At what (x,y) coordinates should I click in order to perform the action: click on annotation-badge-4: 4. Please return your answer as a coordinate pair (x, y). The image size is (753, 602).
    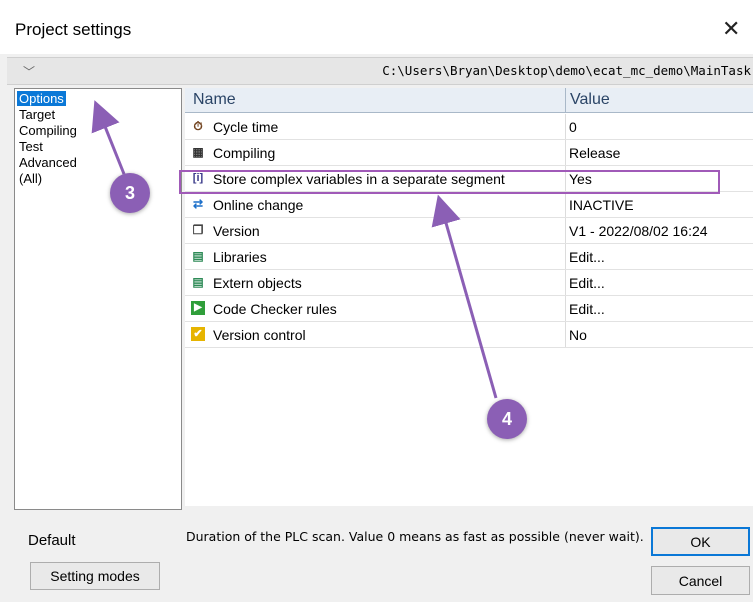
    Looking at the image, I should click on (507, 419).